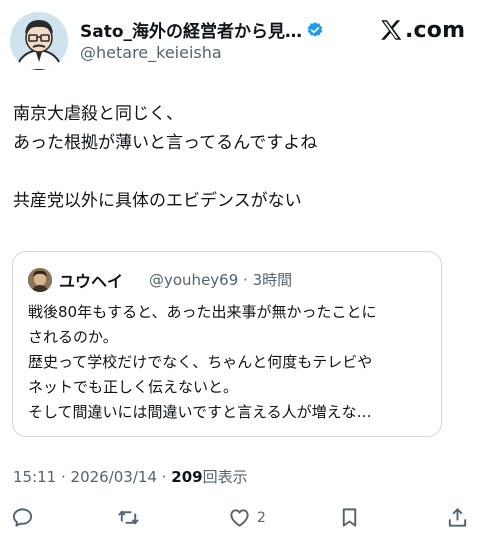 This screenshot has height=548, width=480. Describe the element at coordinates (391, 30) in the screenshot. I see `x-logo-icon` at that location.